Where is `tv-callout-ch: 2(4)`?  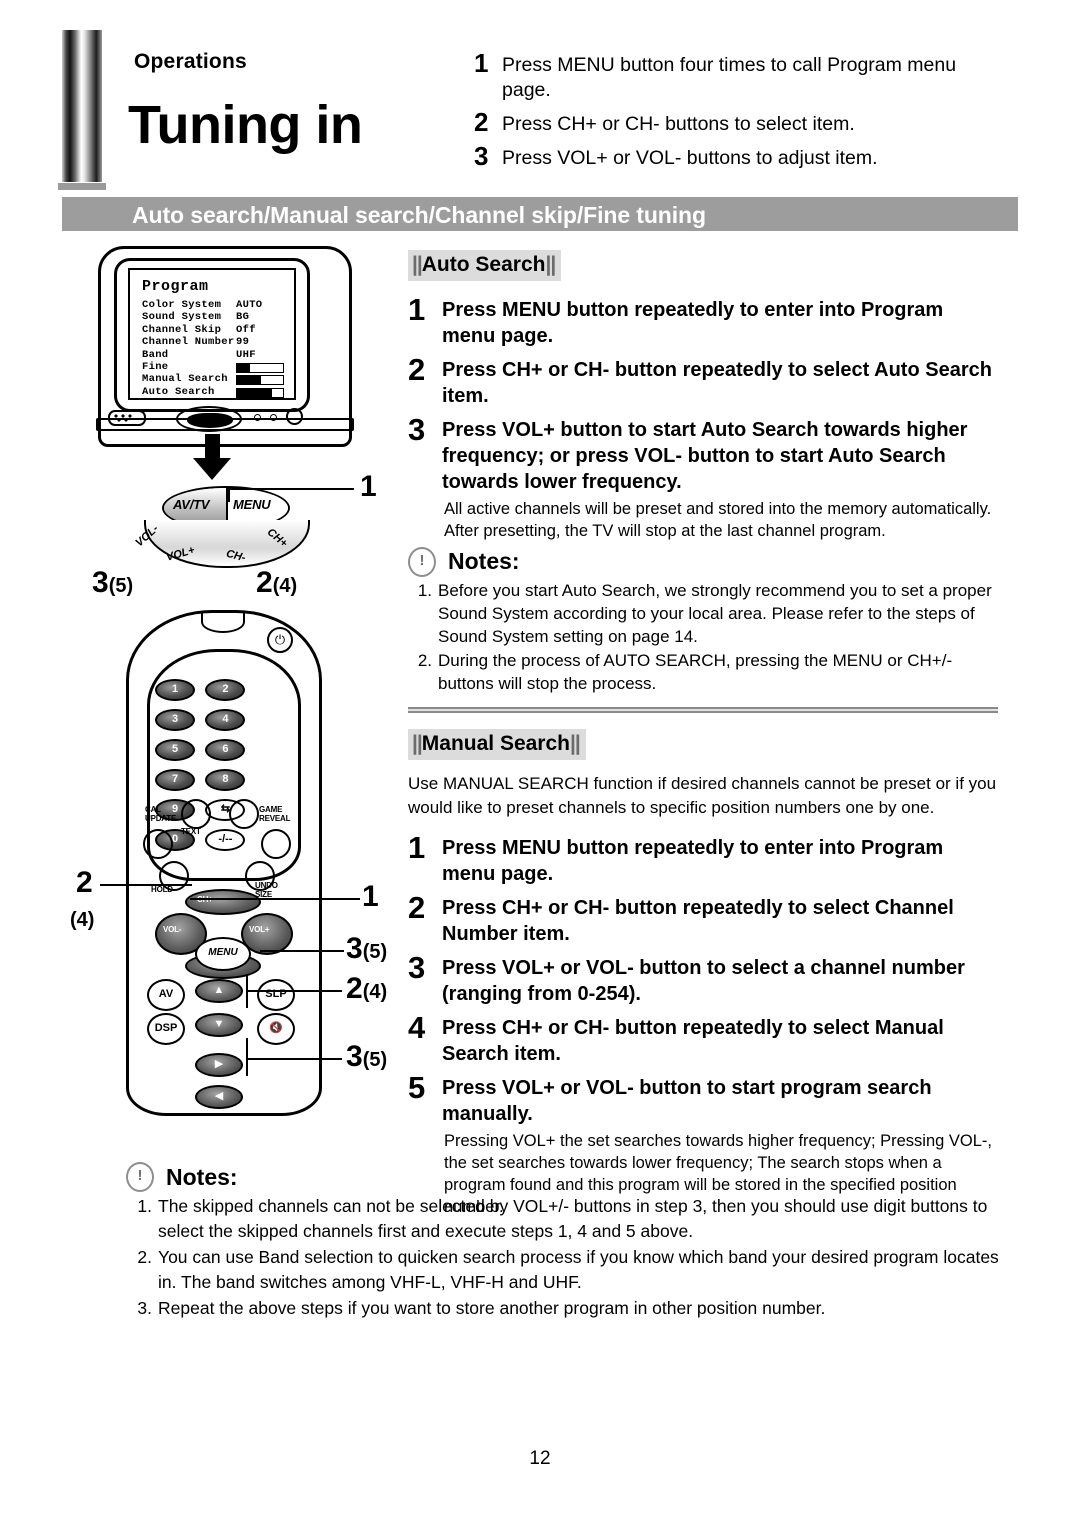
tv-callout-ch: 2(4) is located at coordinates (277, 582).